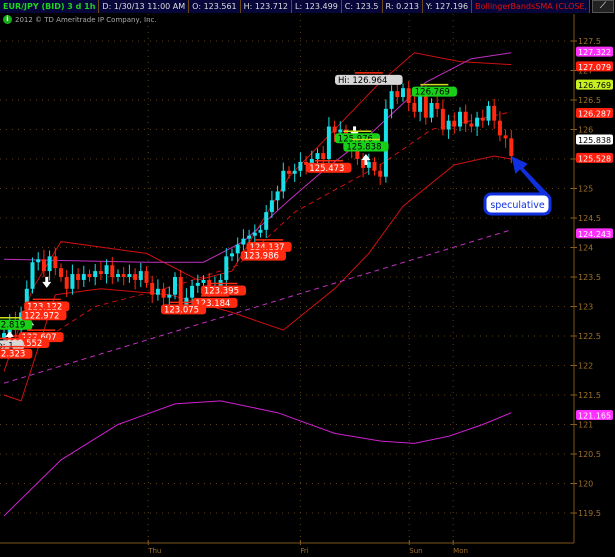 The width and height of the screenshot is (615, 557). Describe the element at coordinates (589, 100) in the screenshot. I see `y-tick-label: 126.5` at that location.